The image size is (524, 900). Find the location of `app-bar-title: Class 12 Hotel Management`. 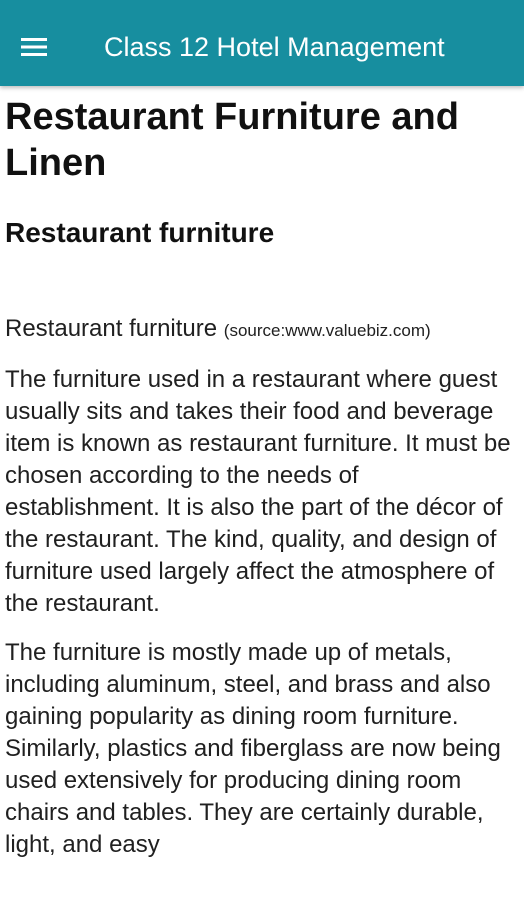

app-bar-title: Class 12 Hotel Management is located at coordinates (274, 47).